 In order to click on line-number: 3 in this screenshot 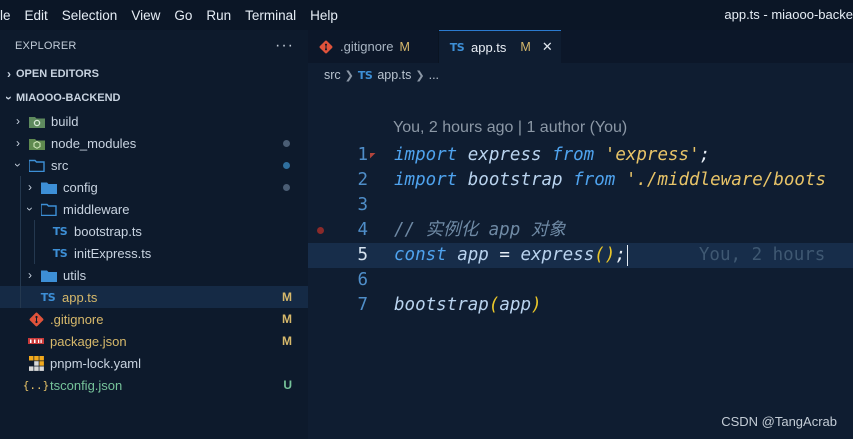, I will do `click(362, 205)`.